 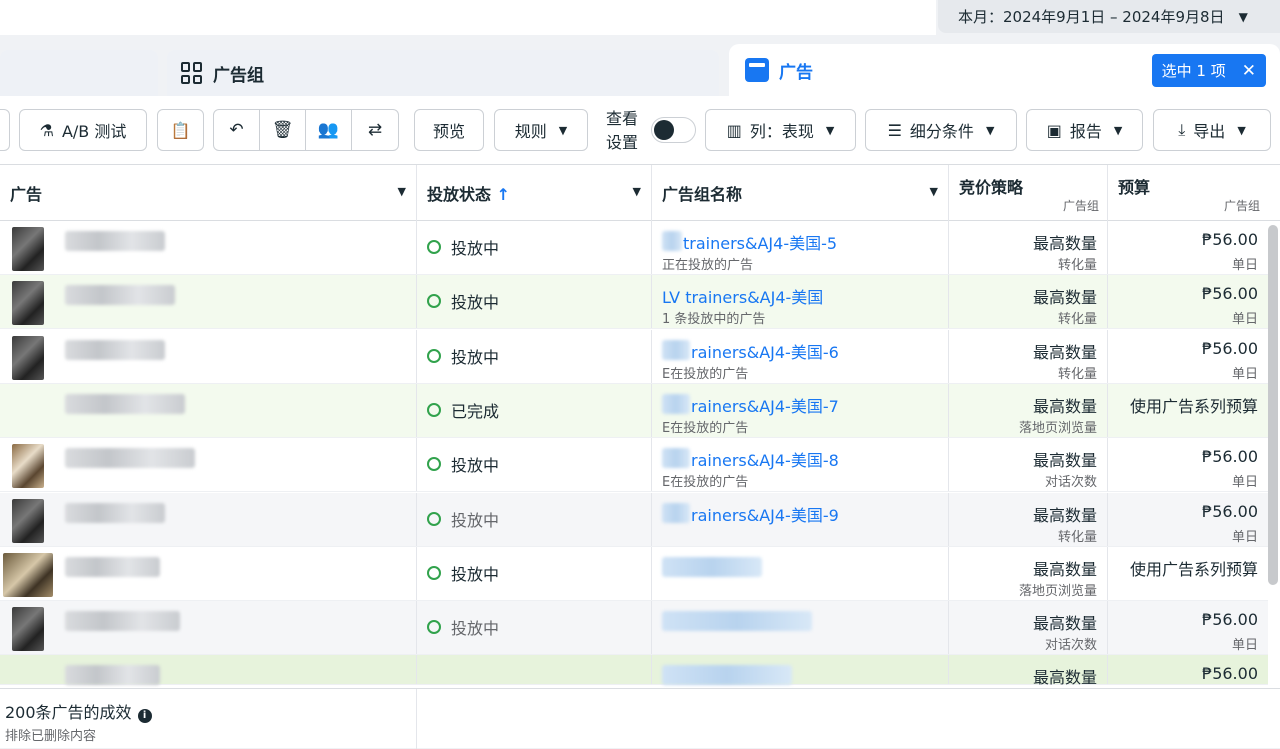 I want to click on delivery-cell: 投放中, so click(x=534, y=356).